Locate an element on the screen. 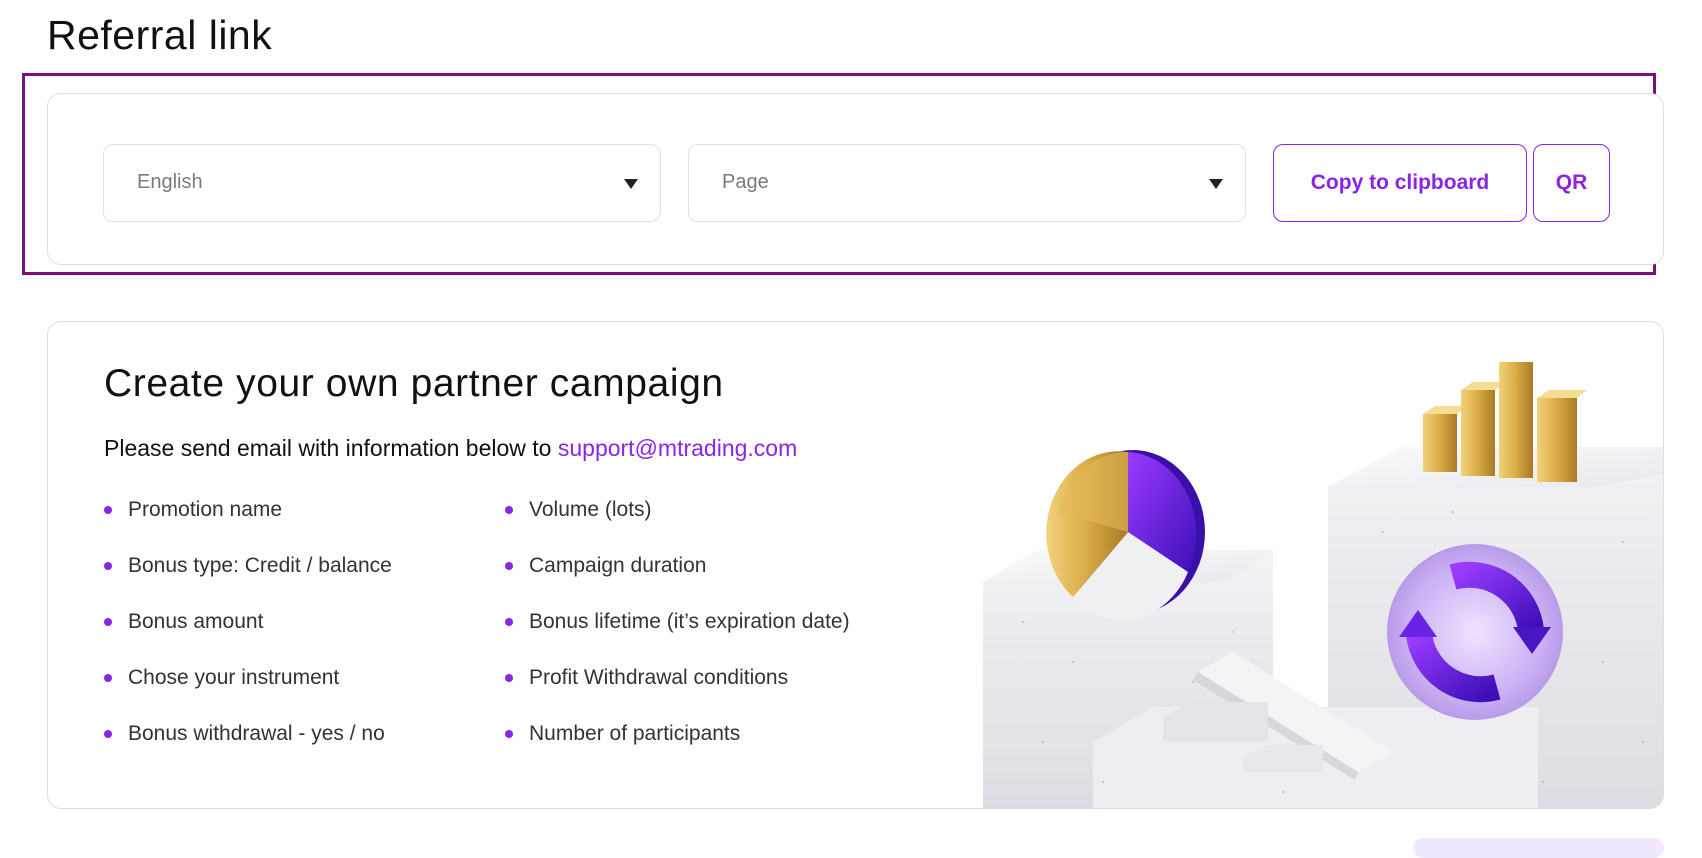 The height and width of the screenshot is (858, 1702). list-item: Volume (lots) is located at coordinates (677, 525).